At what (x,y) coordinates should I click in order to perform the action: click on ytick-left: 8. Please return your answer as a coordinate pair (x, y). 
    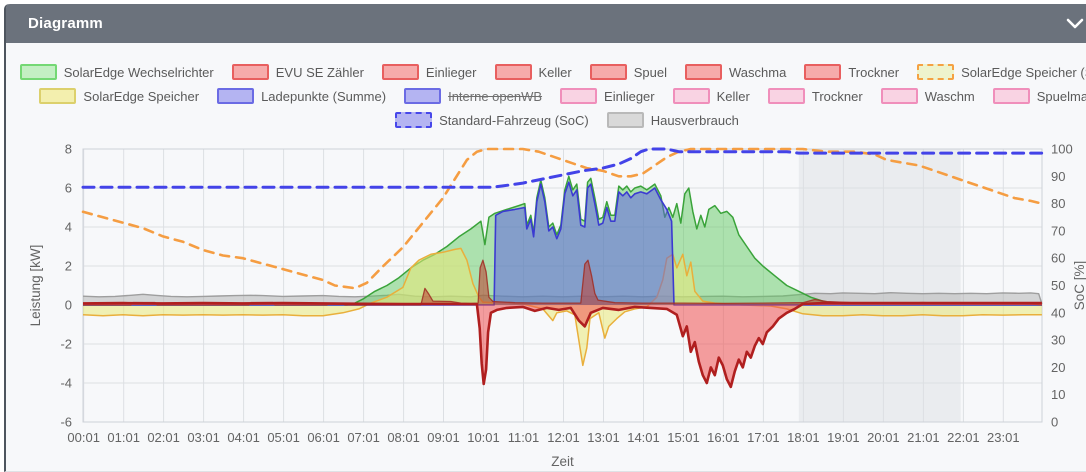
    Looking at the image, I should click on (68, 149).